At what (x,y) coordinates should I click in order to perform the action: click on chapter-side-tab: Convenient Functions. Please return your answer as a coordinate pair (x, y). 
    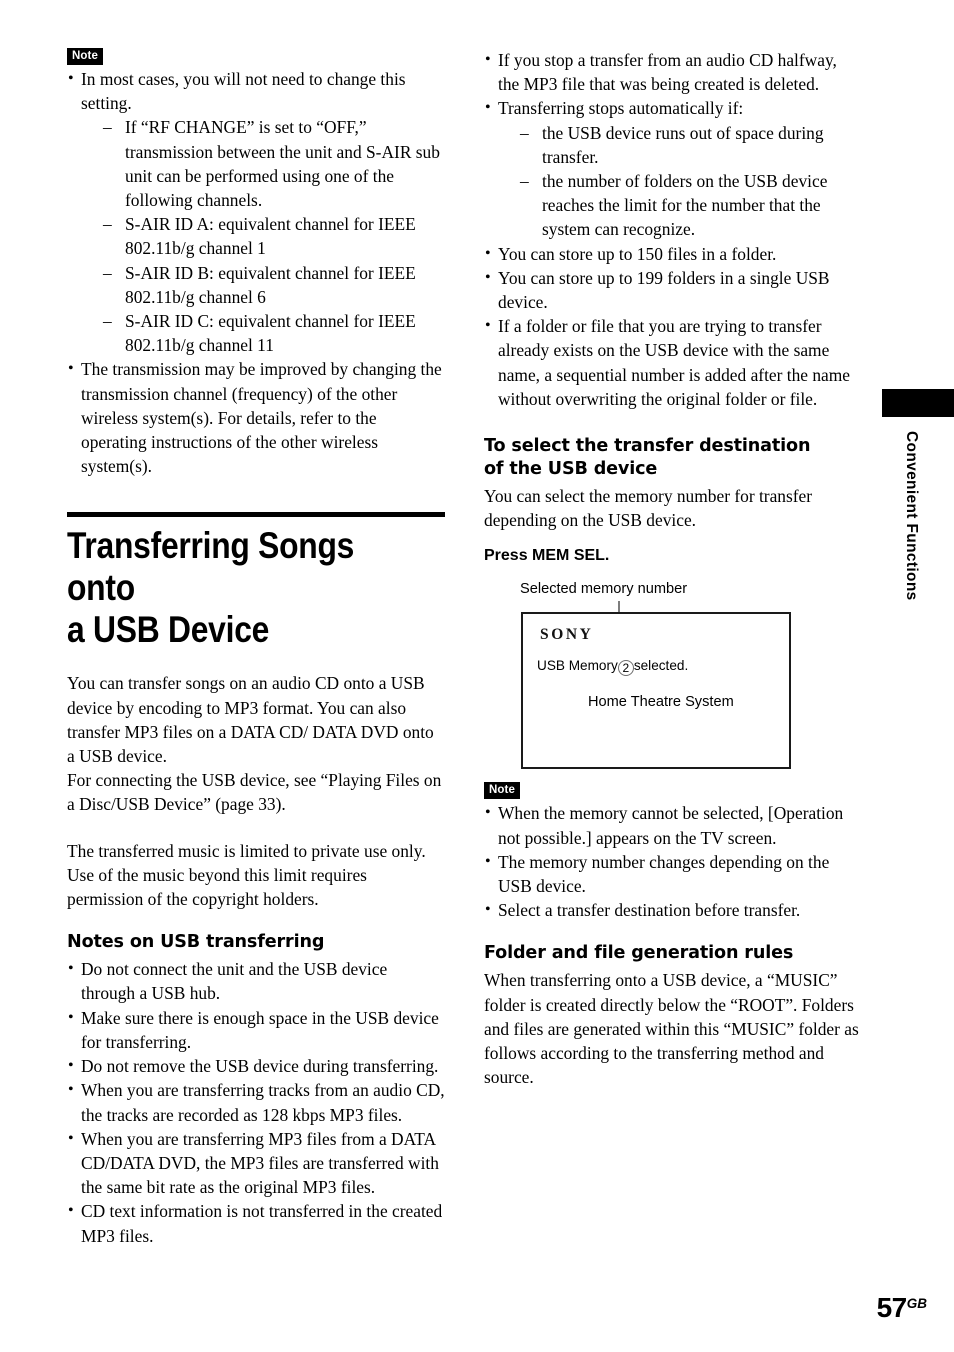
    Looking at the image, I should click on (918, 495).